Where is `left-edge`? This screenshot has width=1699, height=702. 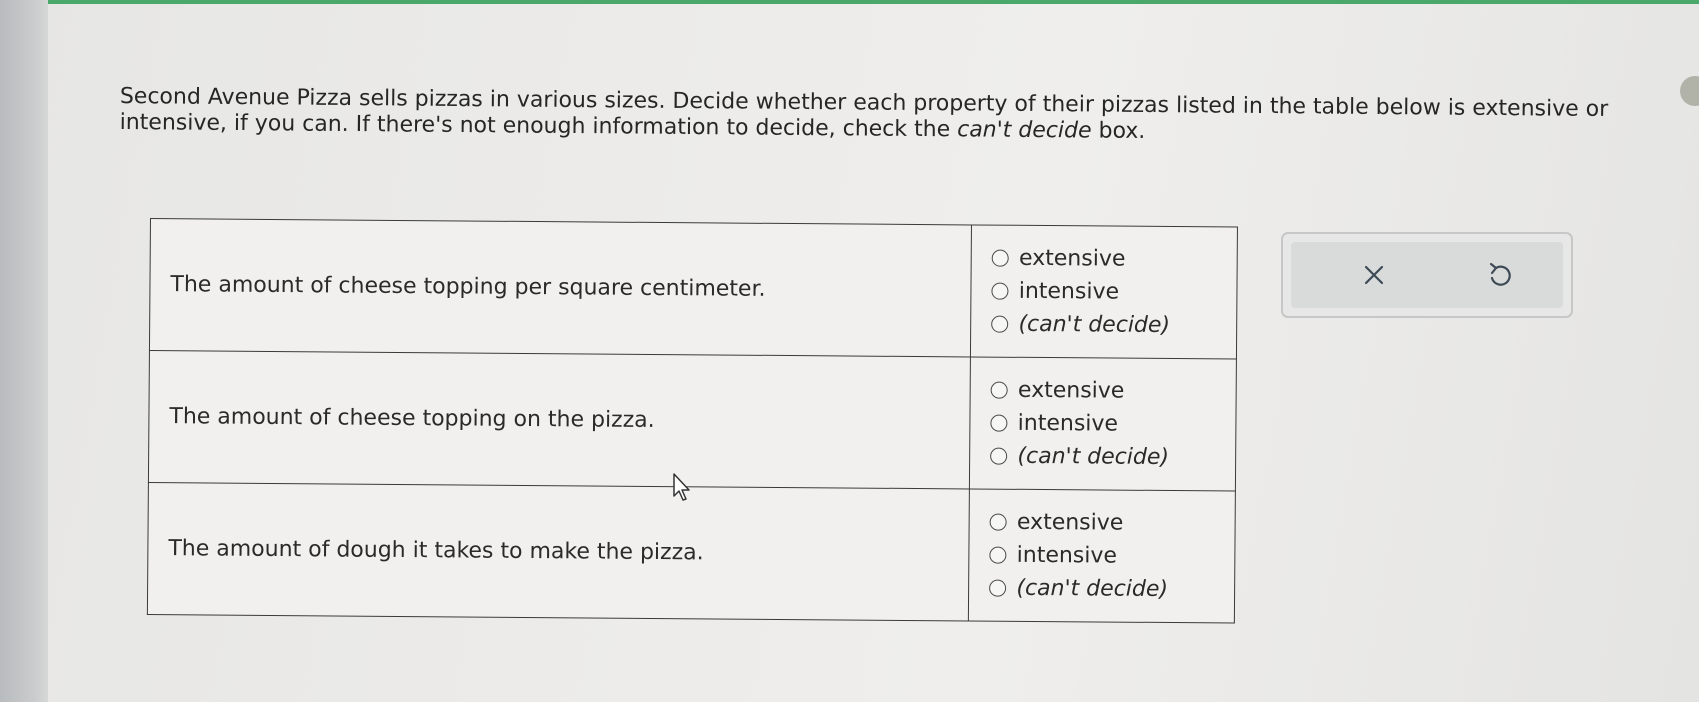 left-edge is located at coordinates (24, 351).